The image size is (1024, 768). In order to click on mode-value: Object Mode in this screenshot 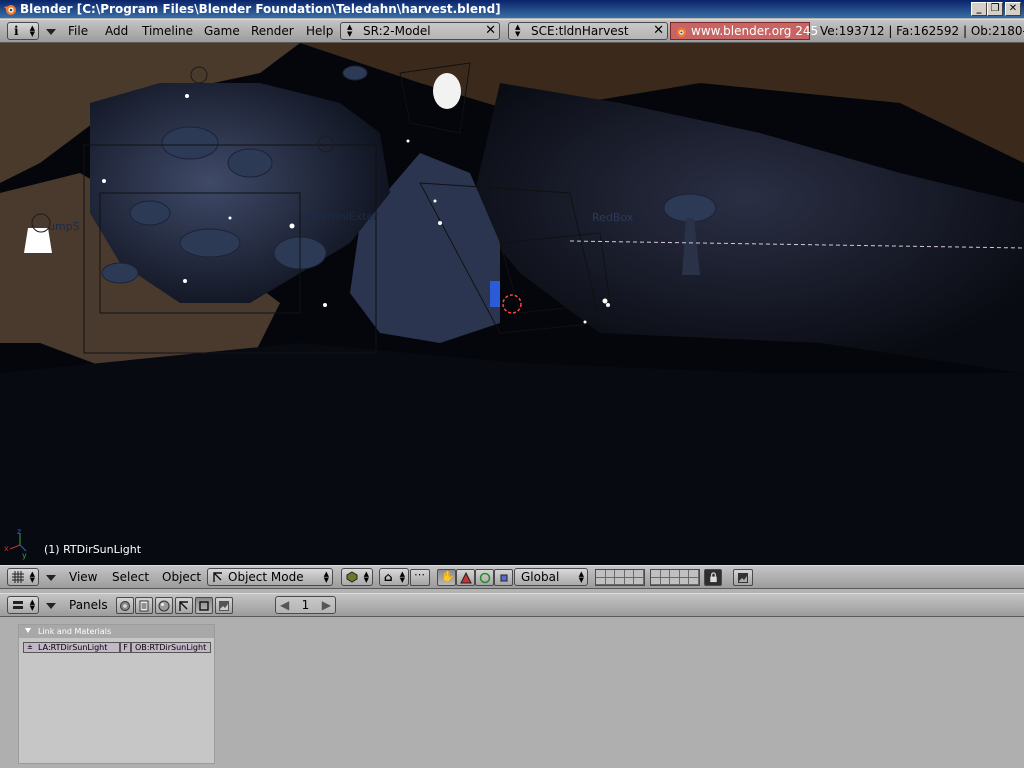, I will do `click(266, 577)`.